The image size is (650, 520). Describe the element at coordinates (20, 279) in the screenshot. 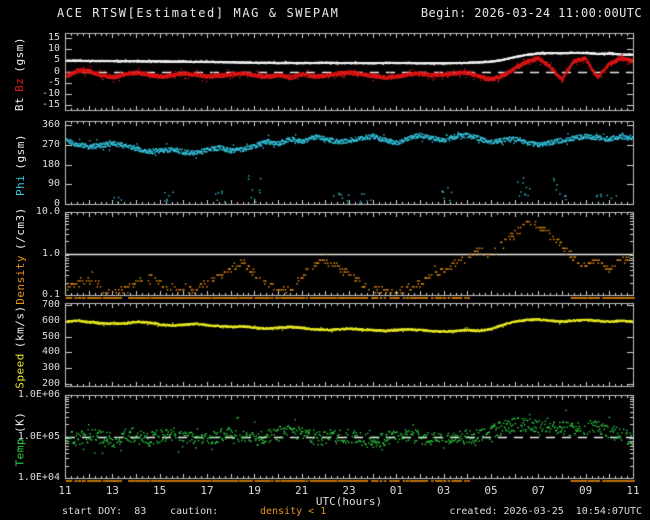

I see `label-part: Density` at that location.